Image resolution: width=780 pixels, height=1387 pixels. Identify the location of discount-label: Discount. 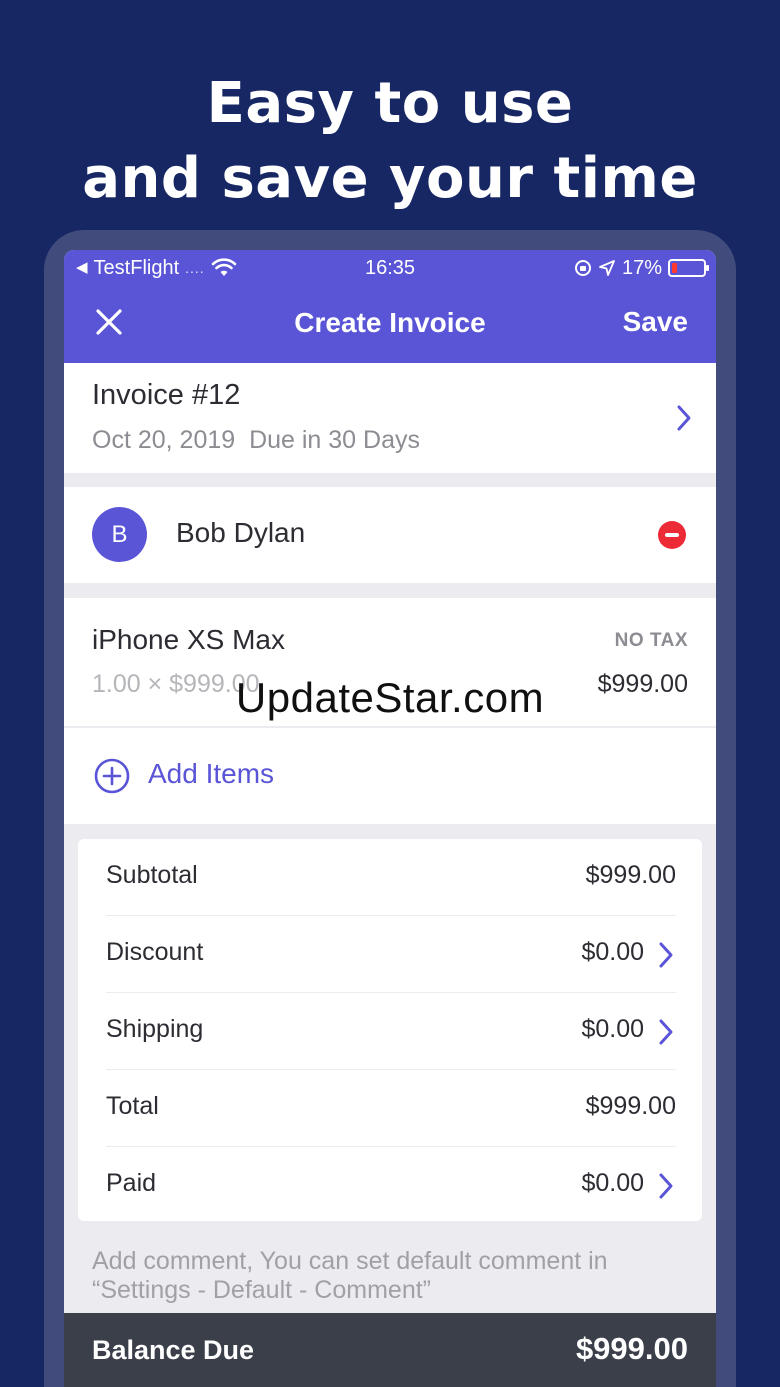
(155, 952).